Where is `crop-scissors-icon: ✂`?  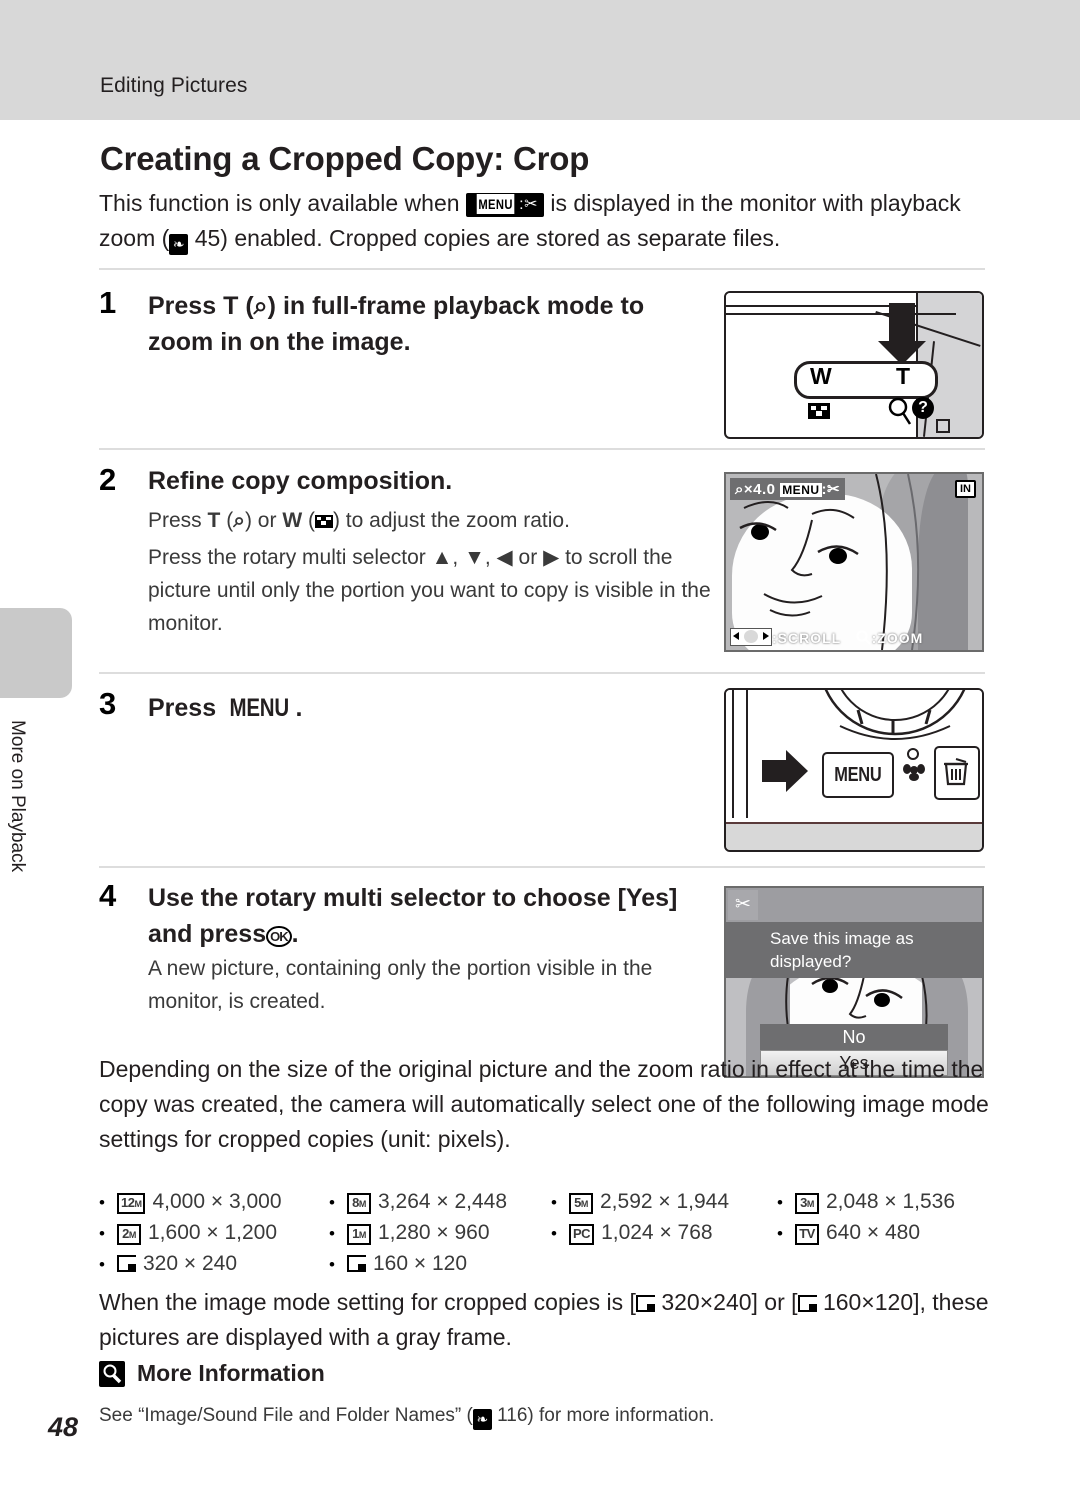
crop-scissors-icon: ✂ is located at coordinates (743, 905).